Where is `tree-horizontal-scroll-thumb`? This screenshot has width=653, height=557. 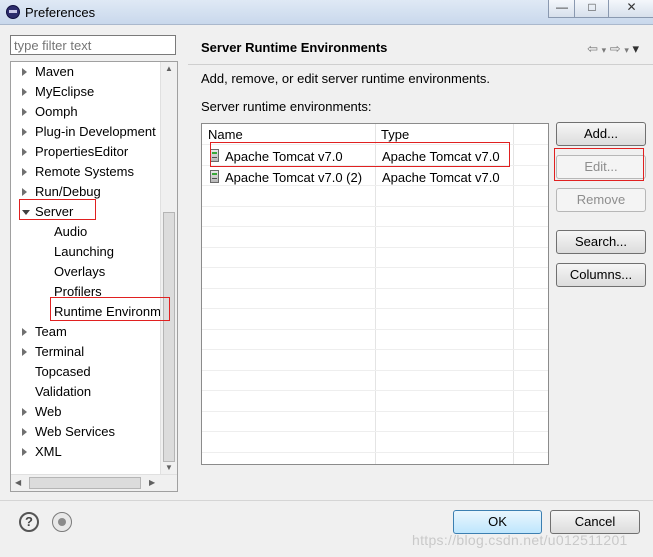
tree-horizontal-scroll-thumb is located at coordinates (85, 483).